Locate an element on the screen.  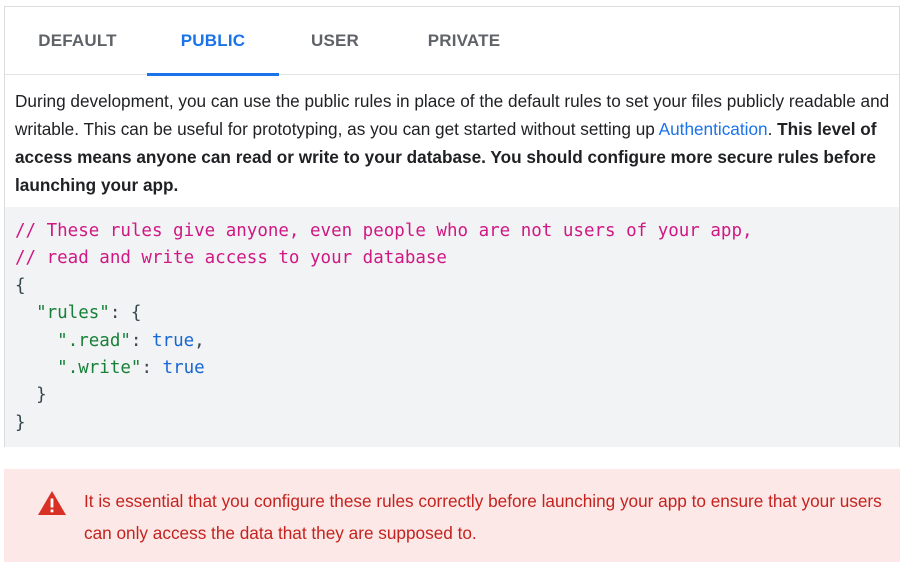
tab-public-label: PUBLIC is located at coordinates (213, 40).